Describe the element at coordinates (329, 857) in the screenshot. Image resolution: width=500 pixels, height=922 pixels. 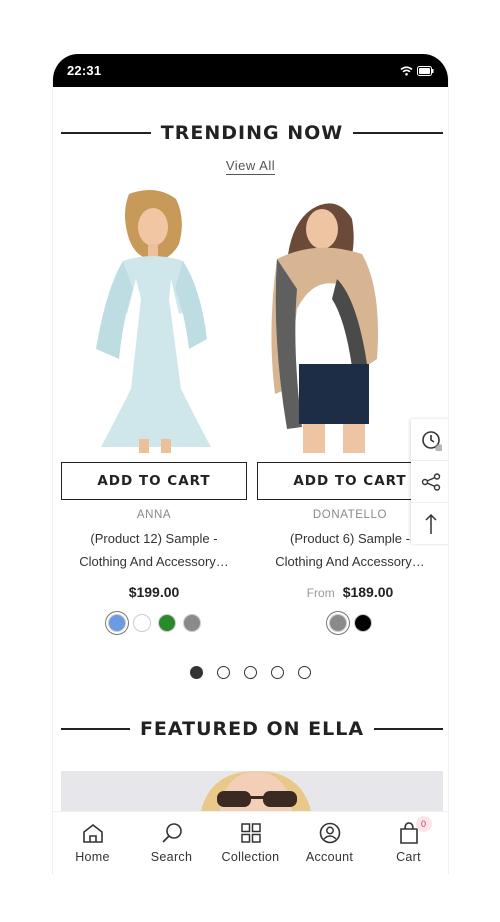
I see `nav-label: Account` at that location.